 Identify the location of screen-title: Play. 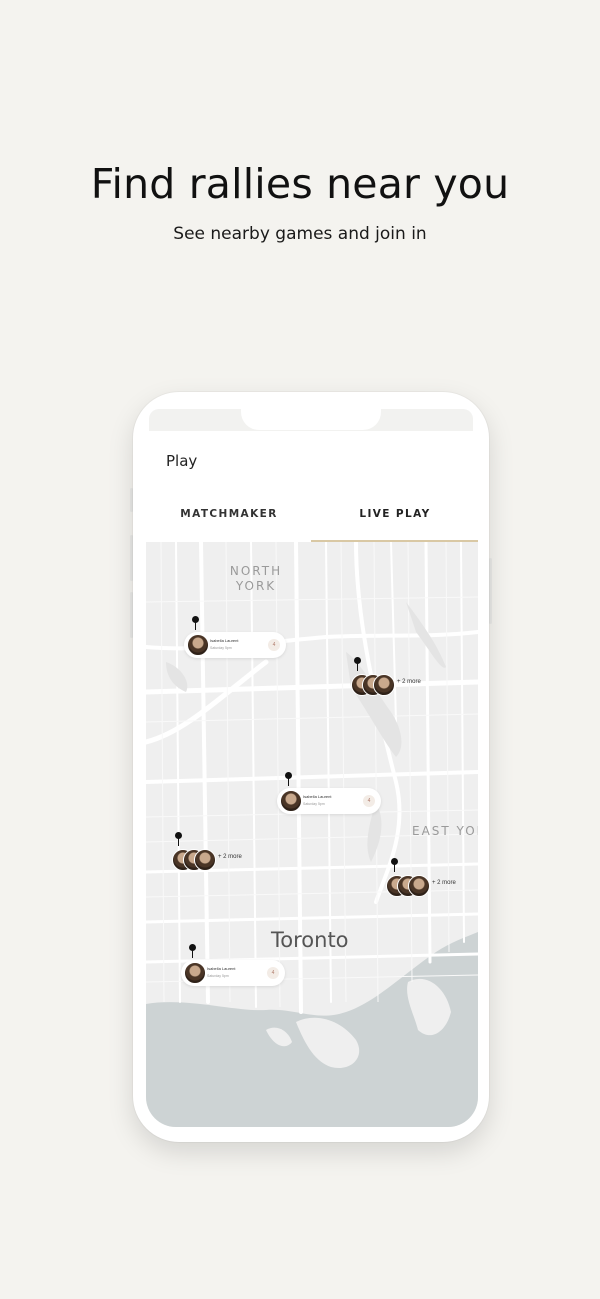
(182, 461).